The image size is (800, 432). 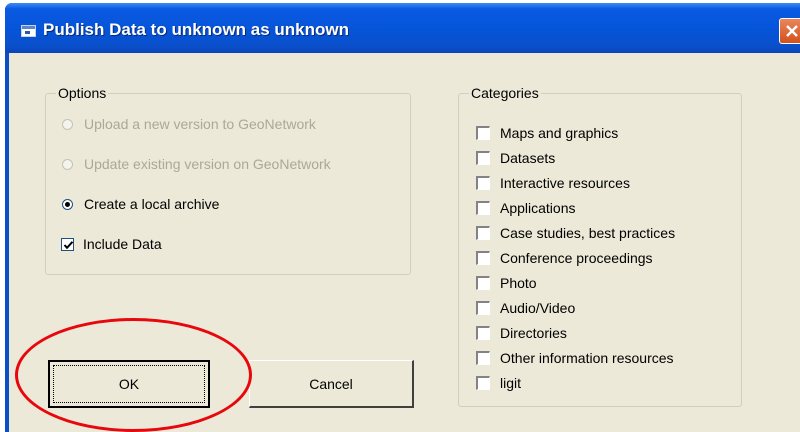 I want to click on close-button, so click(x=789, y=31).